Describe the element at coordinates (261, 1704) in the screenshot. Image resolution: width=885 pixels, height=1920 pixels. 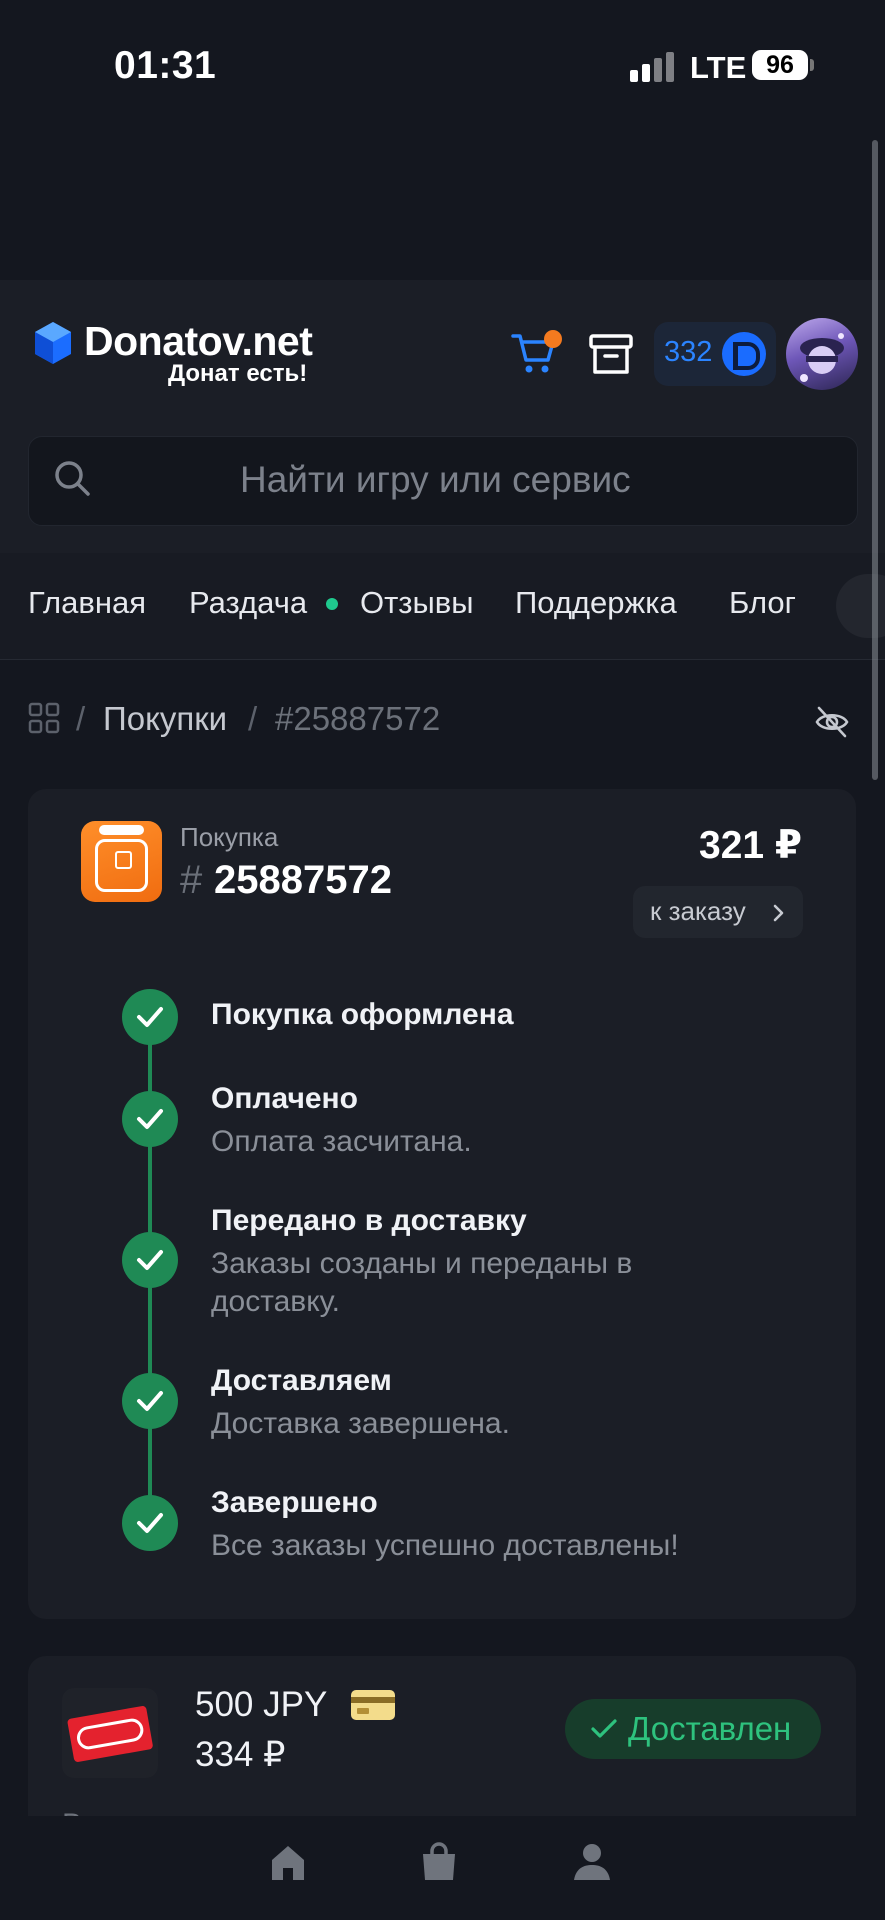
I see `item-title: 500 JPY` at that location.